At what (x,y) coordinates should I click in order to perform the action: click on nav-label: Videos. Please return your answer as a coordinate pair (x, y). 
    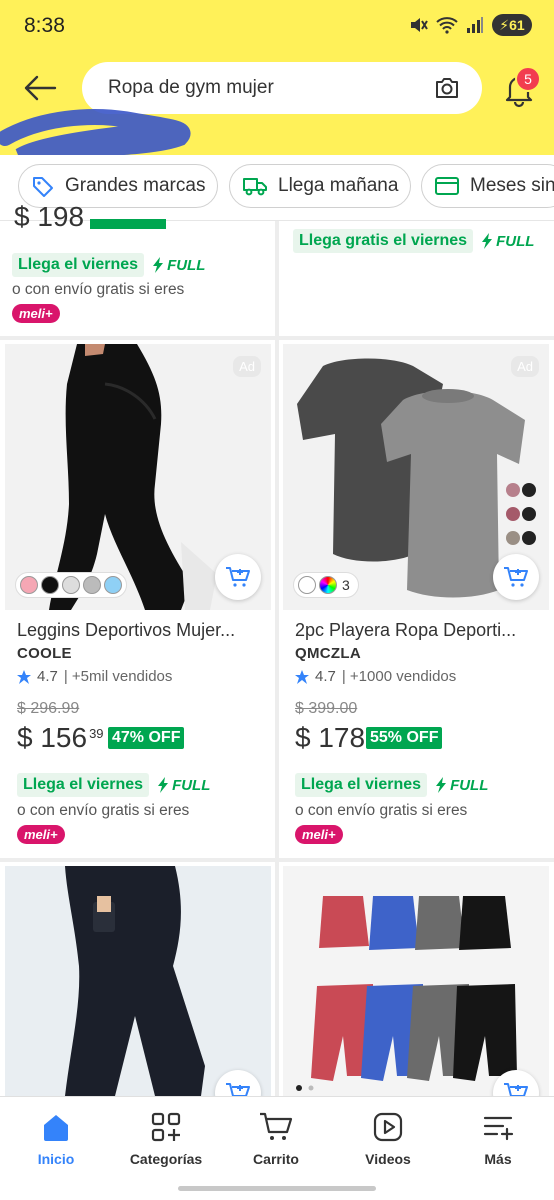
    Looking at the image, I should click on (388, 1159).